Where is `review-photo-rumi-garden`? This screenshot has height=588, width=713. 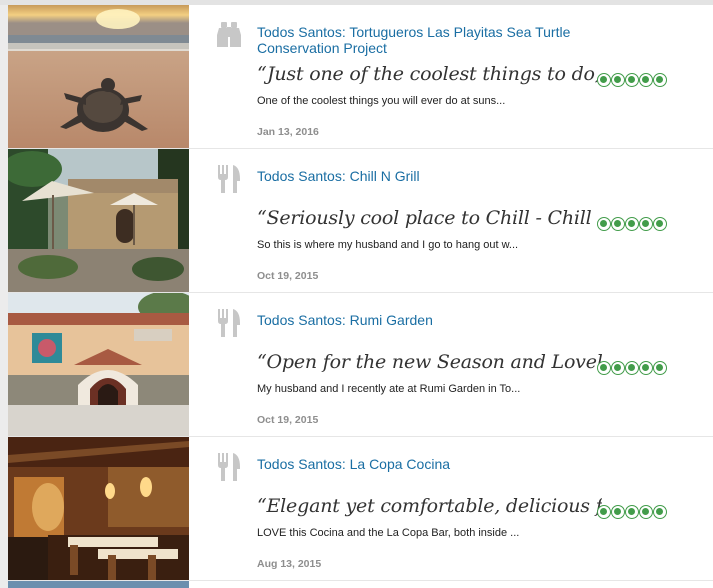
review-photo-rumi-garden is located at coordinates (98, 364).